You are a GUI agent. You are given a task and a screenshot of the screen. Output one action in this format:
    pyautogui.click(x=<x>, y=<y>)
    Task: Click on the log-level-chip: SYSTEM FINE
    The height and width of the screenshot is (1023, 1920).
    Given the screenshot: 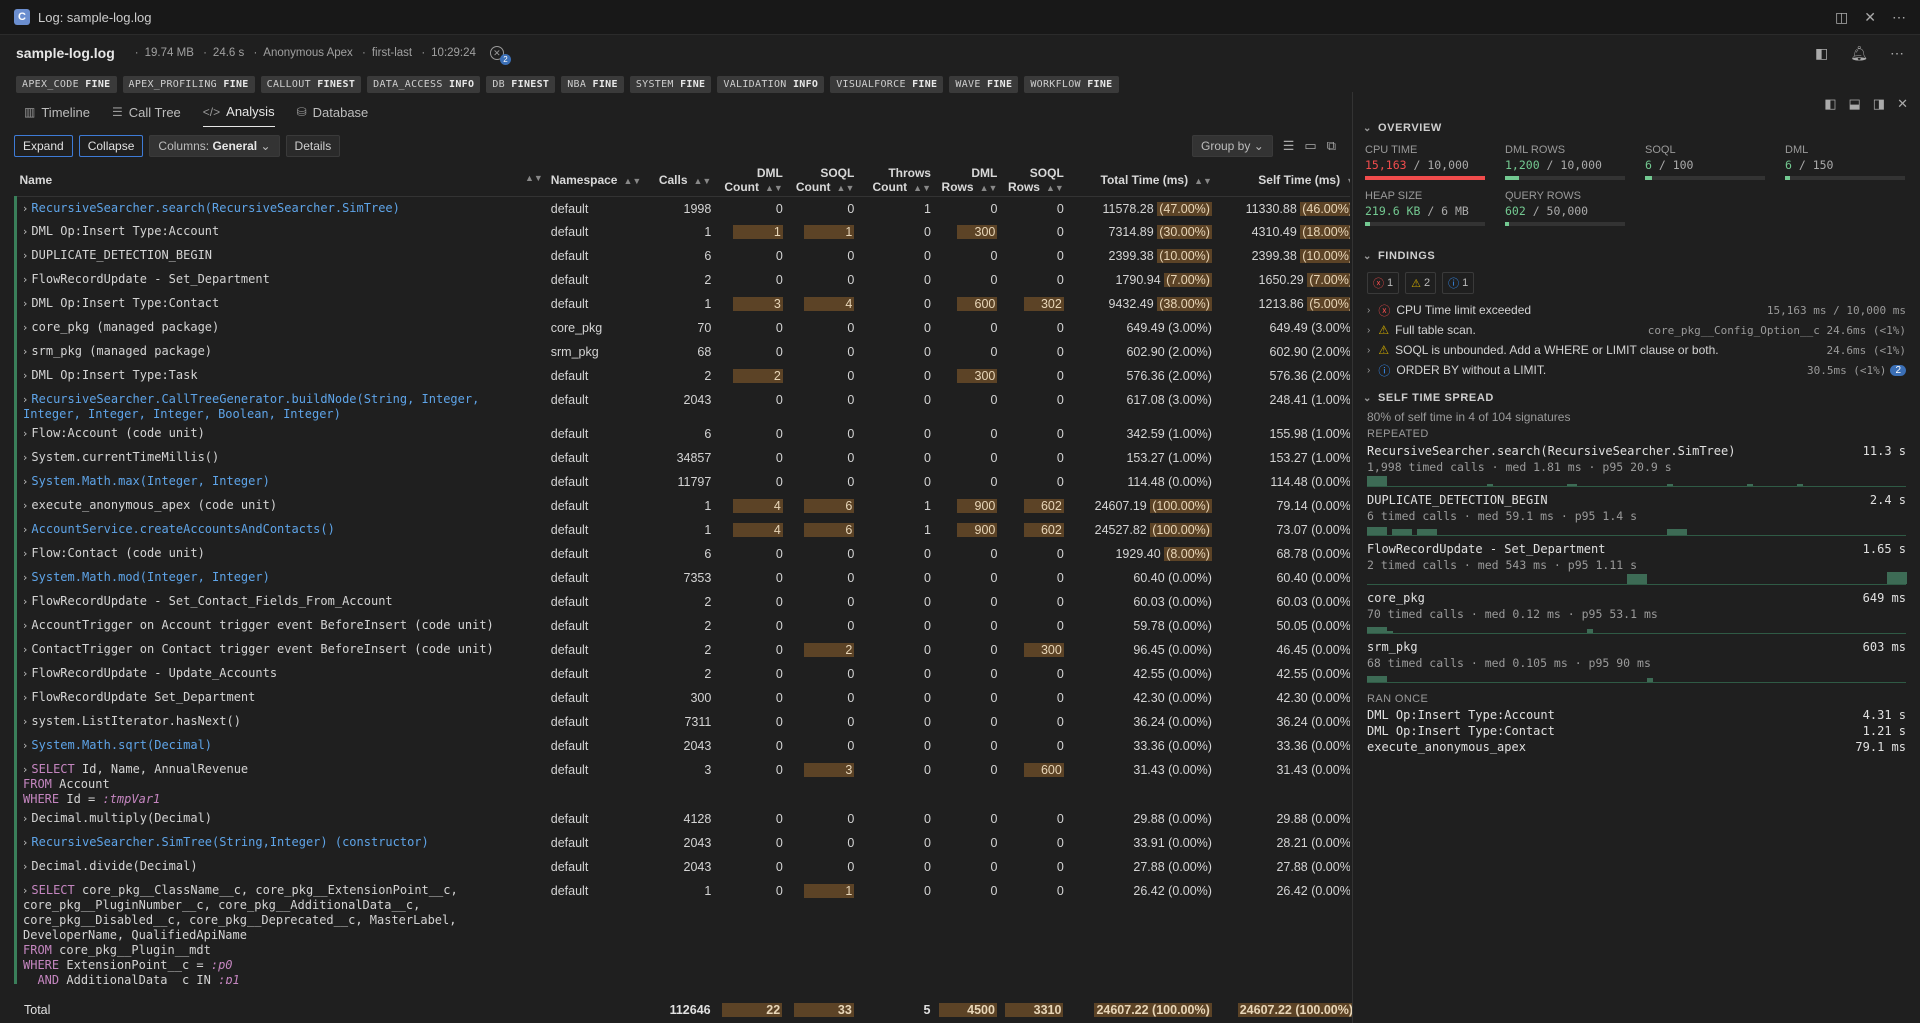 What is the action you would take?
    pyautogui.click(x=670, y=84)
    